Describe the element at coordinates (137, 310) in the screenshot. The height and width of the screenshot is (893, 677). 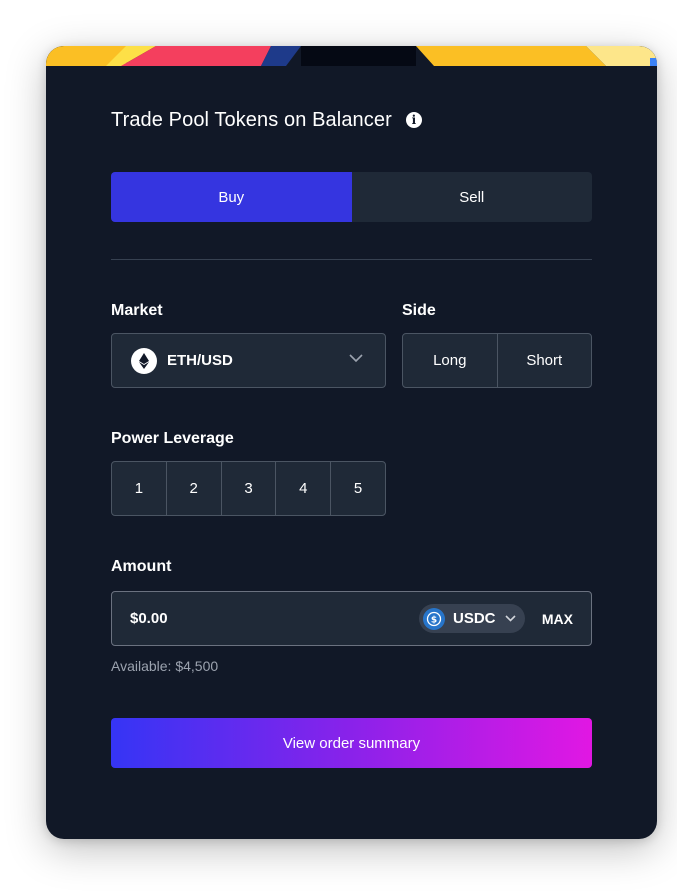
I see `market-label: Market` at that location.